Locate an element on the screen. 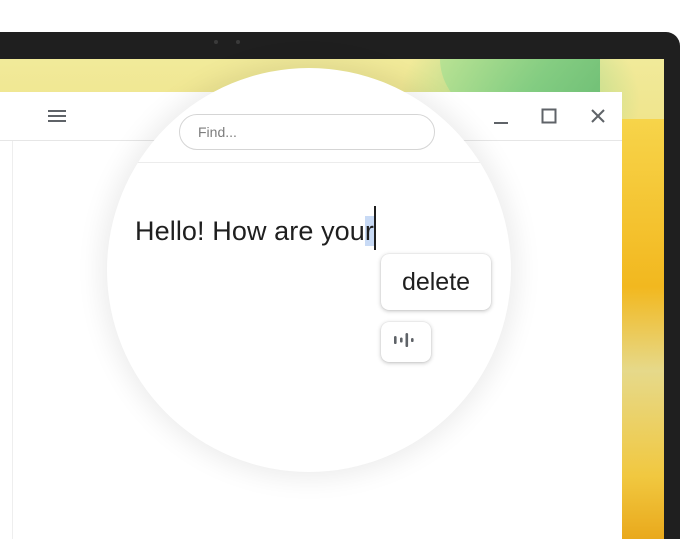 The width and height of the screenshot is (689, 539). delete-suggestion-button: delete is located at coordinates (436, 282).